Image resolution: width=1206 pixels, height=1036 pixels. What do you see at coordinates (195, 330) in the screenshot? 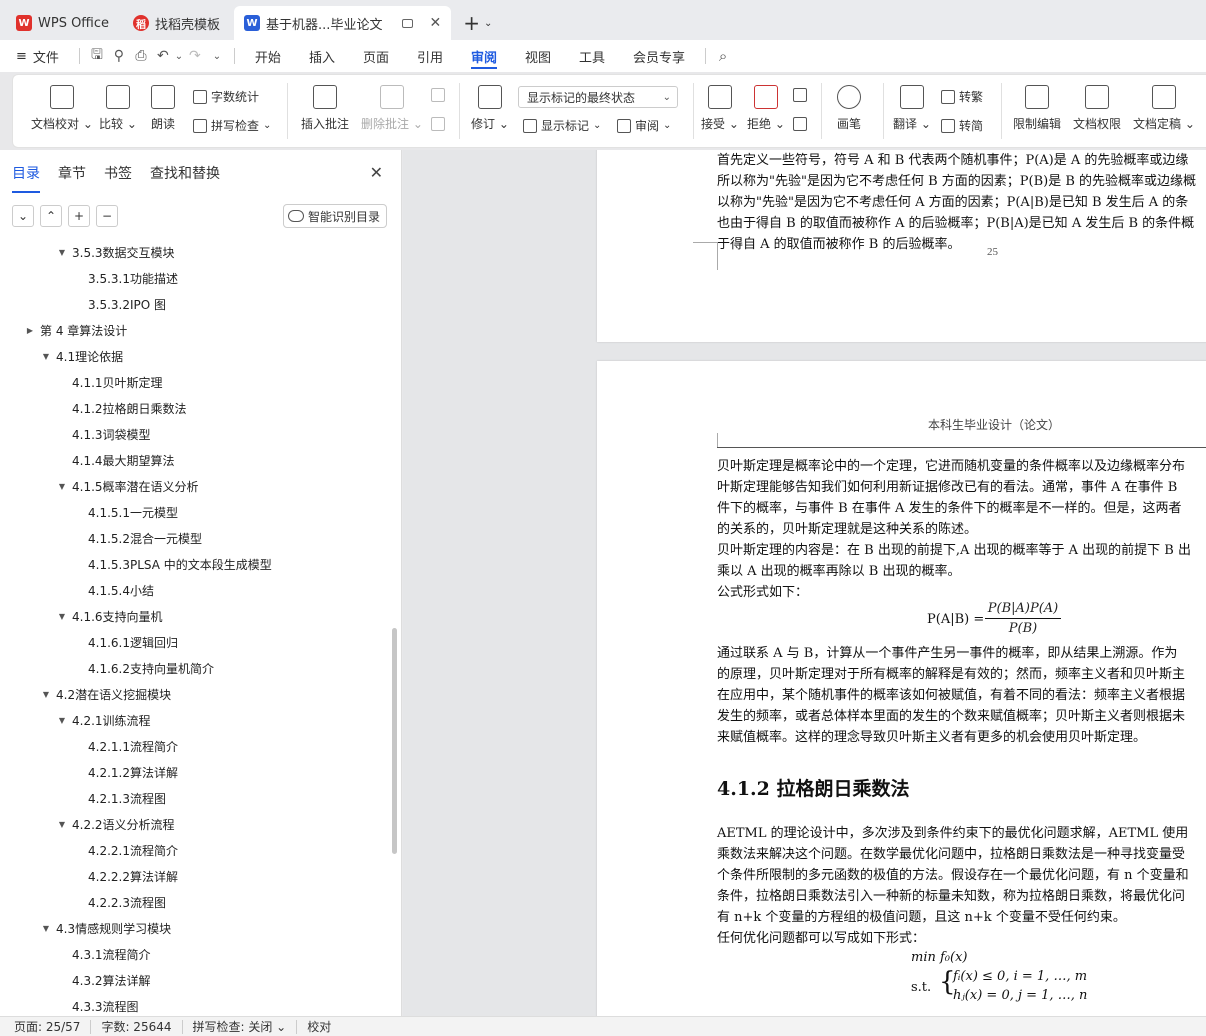
I see `toc-item: ▶ 第 4 章算法设计` at bounding box center [195, 330].